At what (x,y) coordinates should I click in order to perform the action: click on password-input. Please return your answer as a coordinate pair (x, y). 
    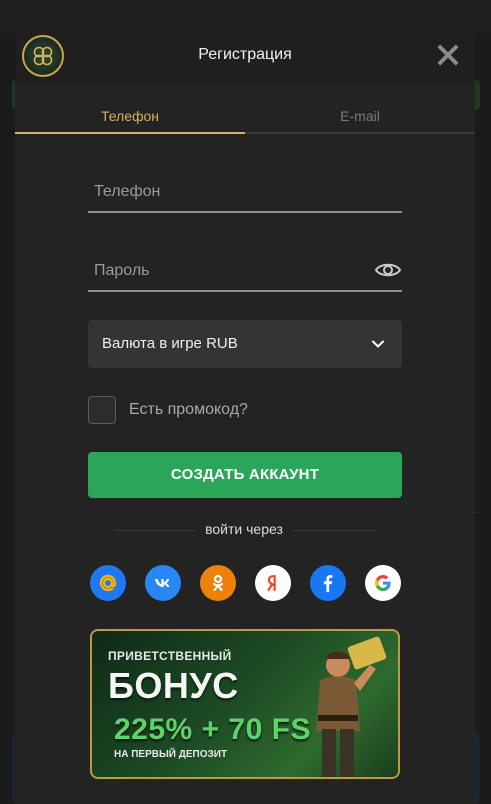
    Looking at the image, I should click on (245, 271).